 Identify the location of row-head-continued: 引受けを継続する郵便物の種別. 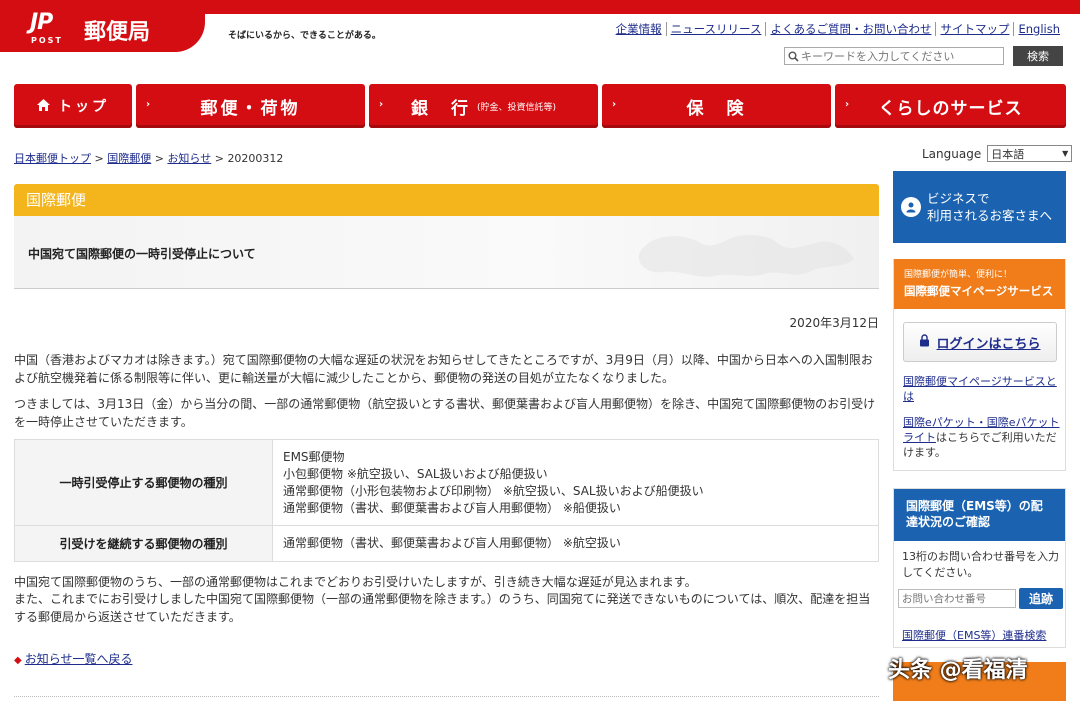
(143, 543).